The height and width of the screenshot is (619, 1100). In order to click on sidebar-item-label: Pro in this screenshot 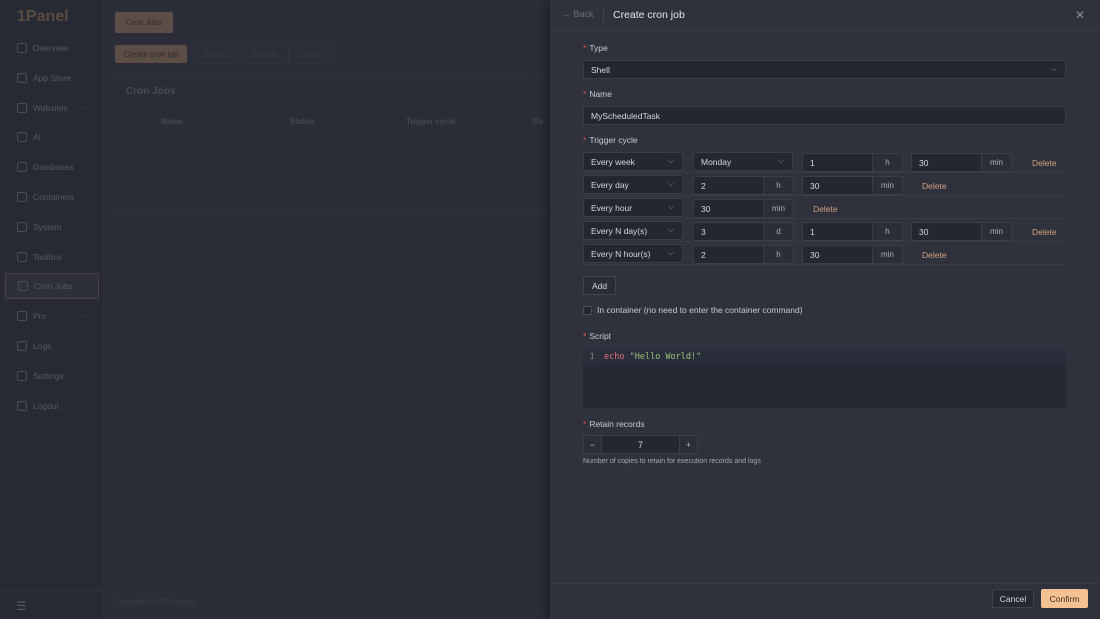, I will do `click(40, 316)`.